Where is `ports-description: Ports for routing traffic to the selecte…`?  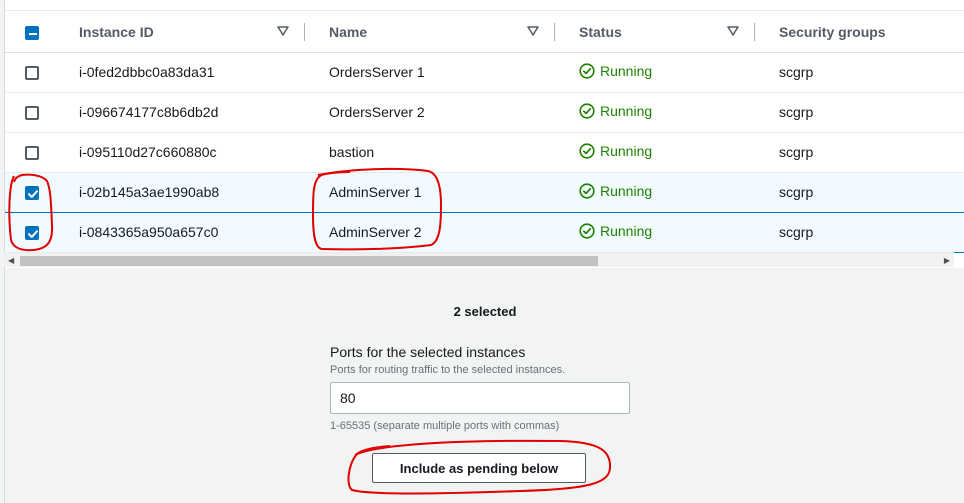 ports-description: Ports for routing traffic to the selecte… is located at coordinates (448, 370).